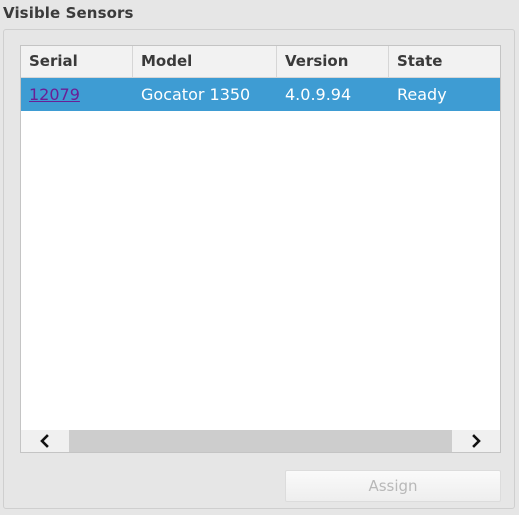 The height and width of the screenshot is (515, 519). I want to click on column-header-serial: Serial, so click(77, 61).